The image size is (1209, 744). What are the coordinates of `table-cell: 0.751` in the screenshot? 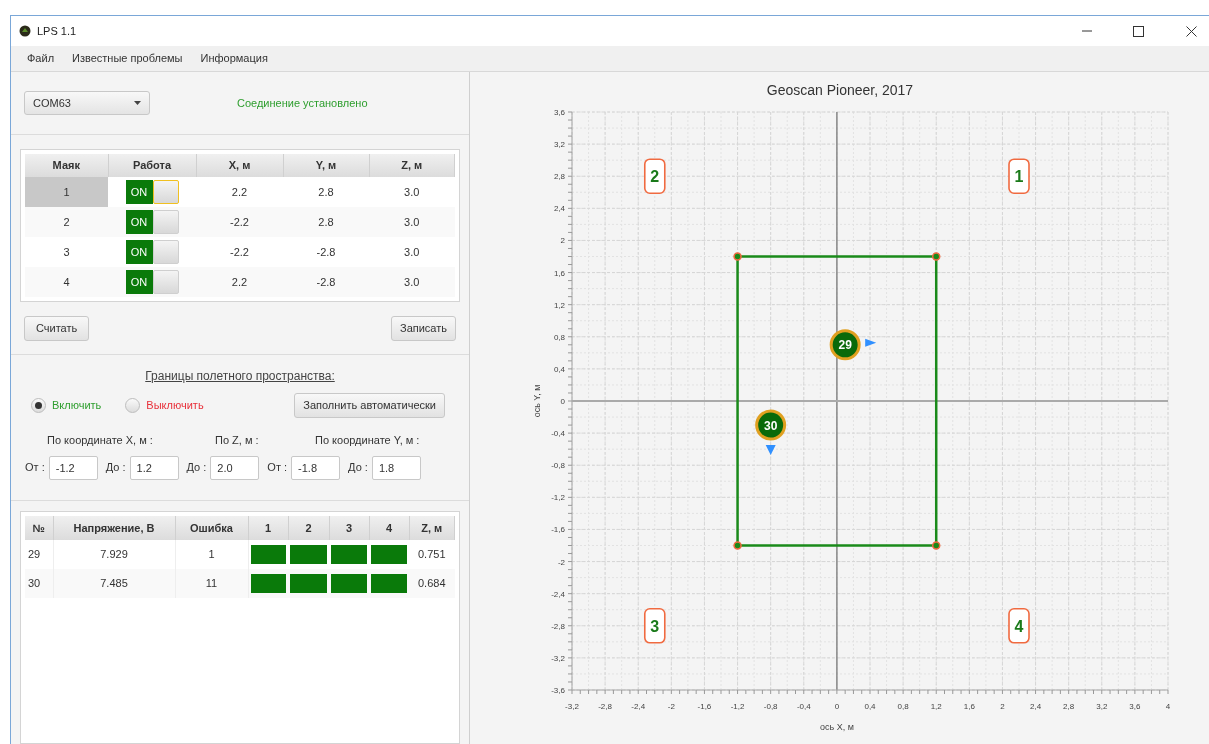 It's located at (432, 554).